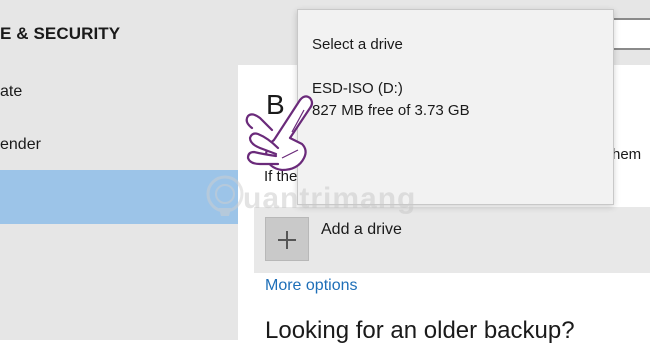 This screenshot has width=650, height=345. I want to click on drive-option-esd-iso: ESD-ISO (D:) 827 MB free of 3.73 GB, so click(452, 100).